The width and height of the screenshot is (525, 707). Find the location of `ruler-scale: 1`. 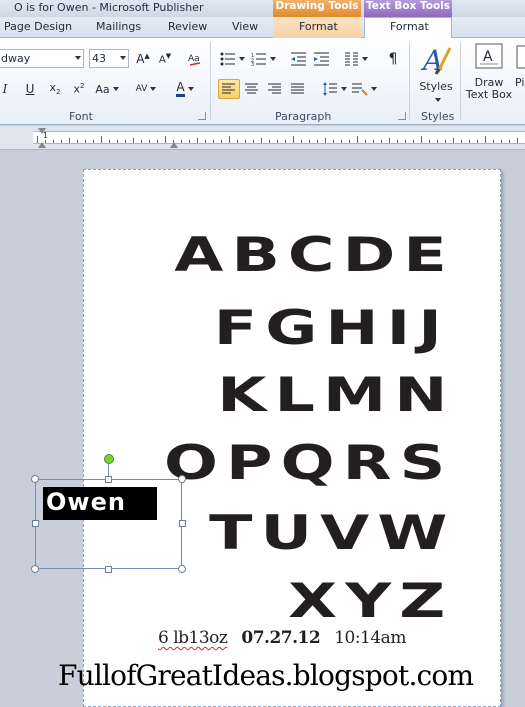

ruler-scale: 1 is located at coordinates (279, 137).